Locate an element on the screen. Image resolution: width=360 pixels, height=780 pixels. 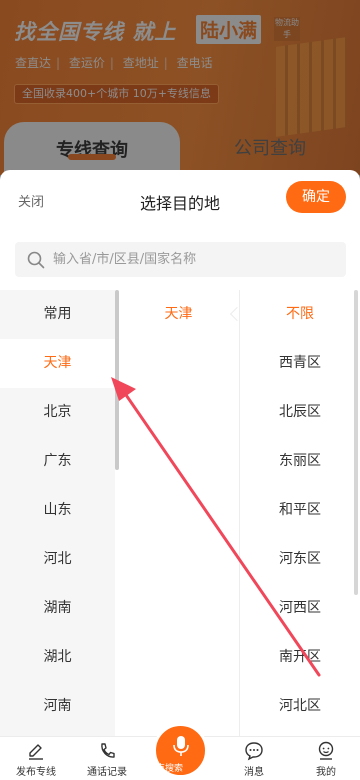
banner-links: 查直达 | 查运价 | 查地址 | 查电话 is located at coordinates (114, 63).